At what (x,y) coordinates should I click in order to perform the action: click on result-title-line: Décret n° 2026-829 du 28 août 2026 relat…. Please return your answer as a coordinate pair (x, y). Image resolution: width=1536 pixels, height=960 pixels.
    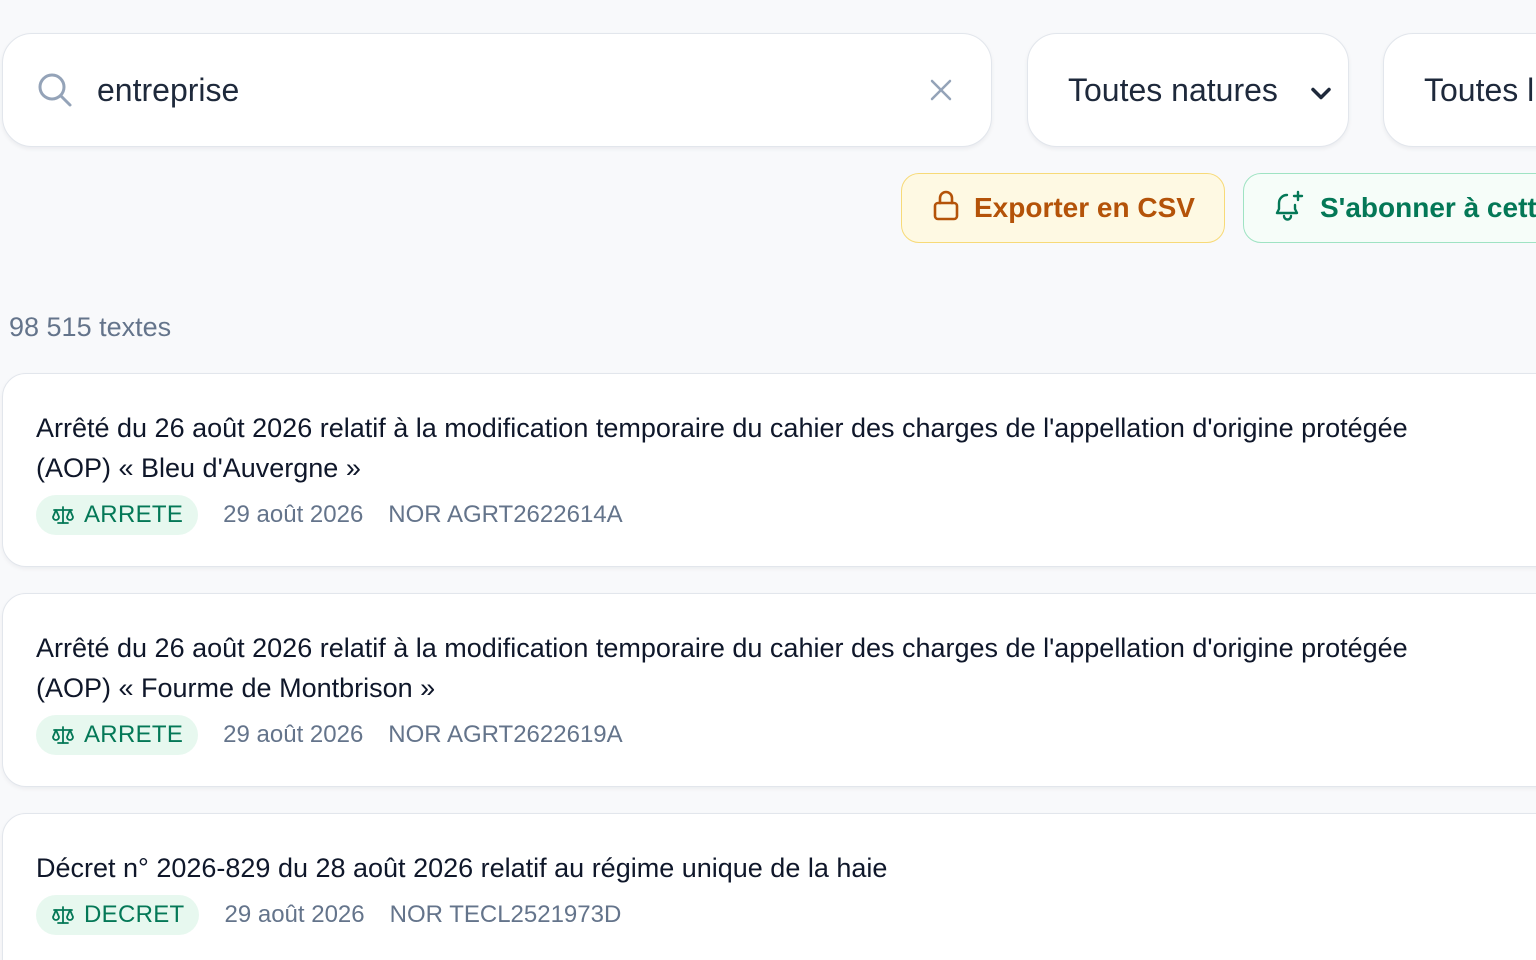
    Looking at the image, I should click on (462, 868).